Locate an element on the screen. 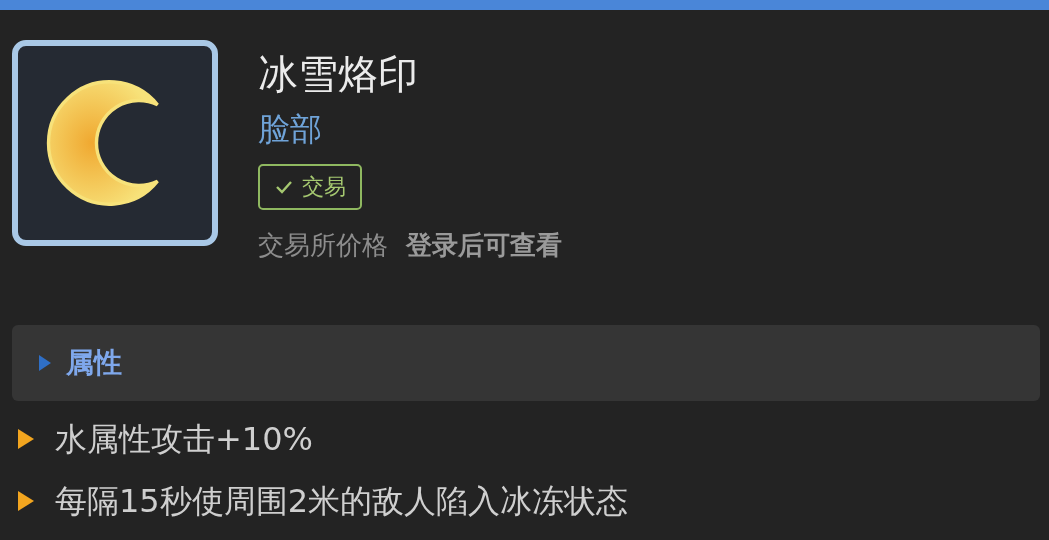  stat-text: 水属性攻击+10% is located at coordinates (184, 439).